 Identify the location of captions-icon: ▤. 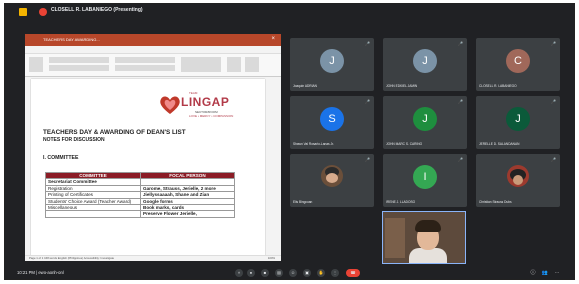
(279, 273).